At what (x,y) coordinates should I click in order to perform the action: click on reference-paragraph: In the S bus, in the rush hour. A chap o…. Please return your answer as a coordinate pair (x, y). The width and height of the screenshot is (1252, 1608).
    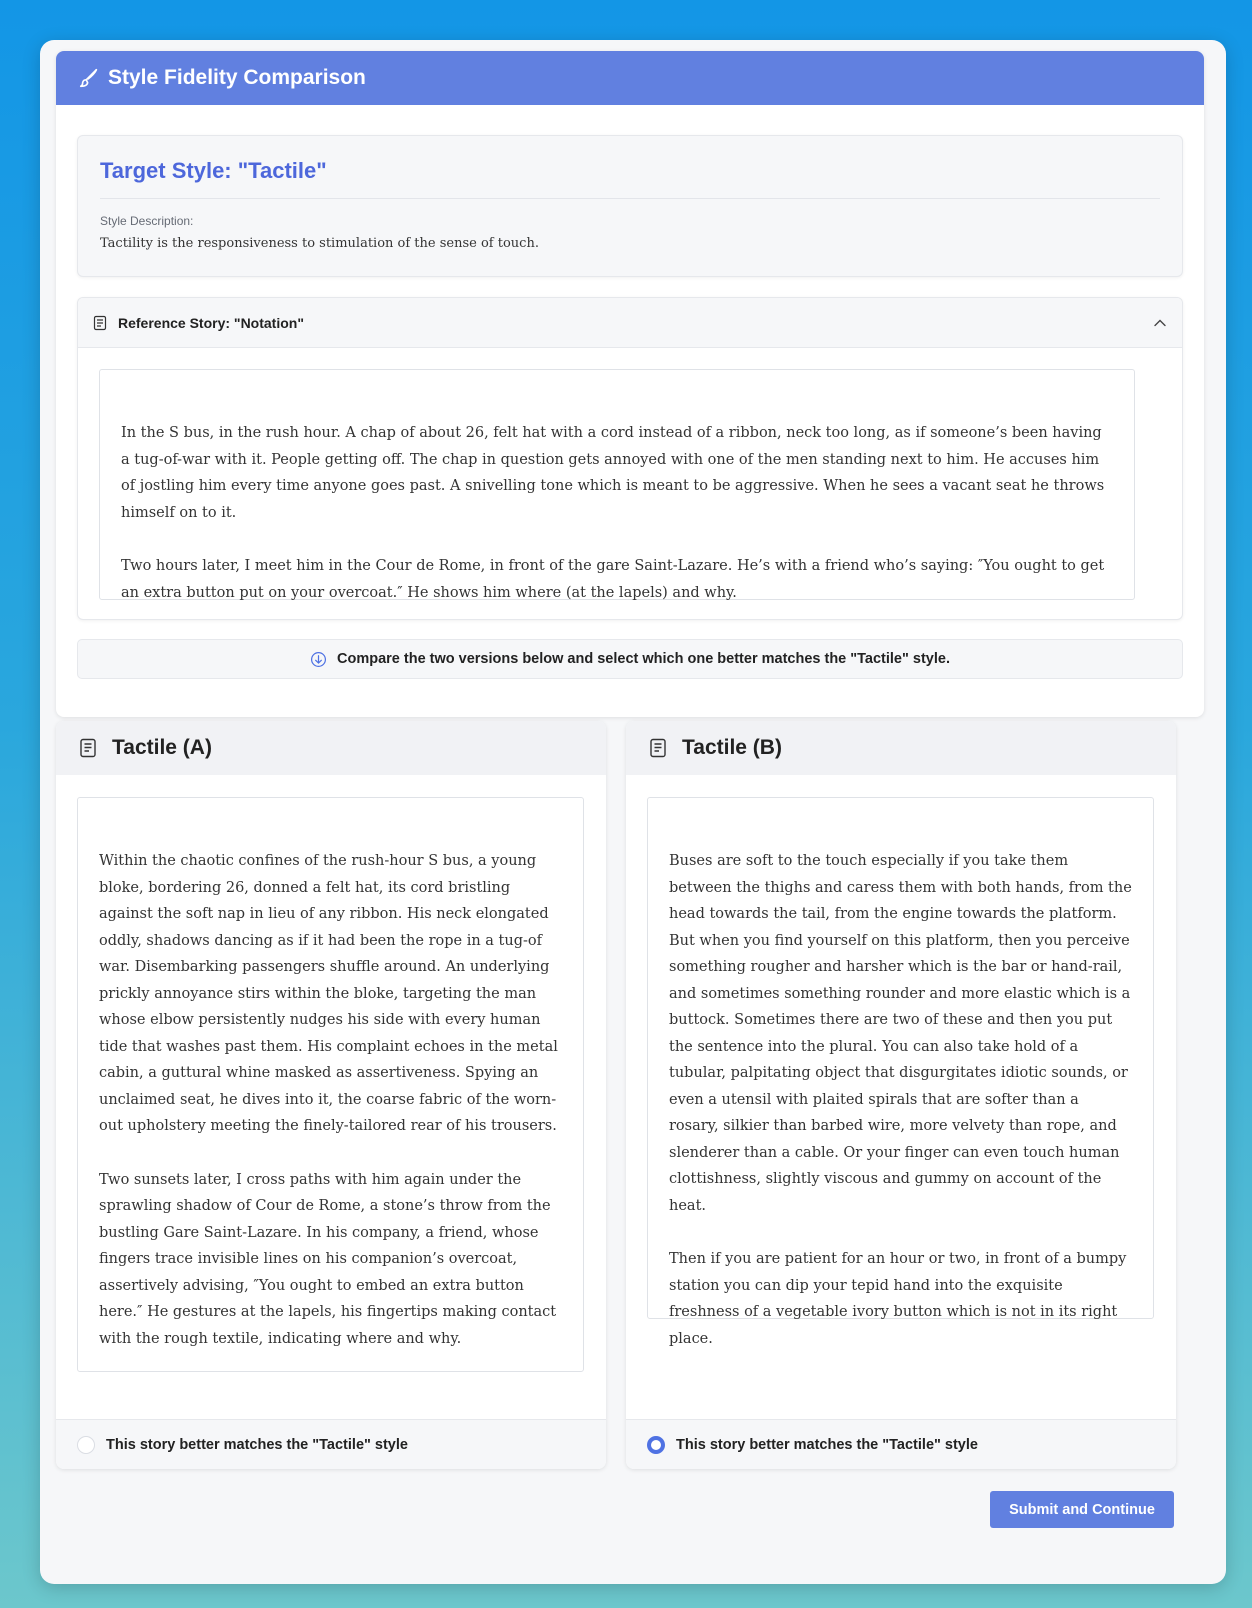
    Looking at the image, I should click on (613, 473).